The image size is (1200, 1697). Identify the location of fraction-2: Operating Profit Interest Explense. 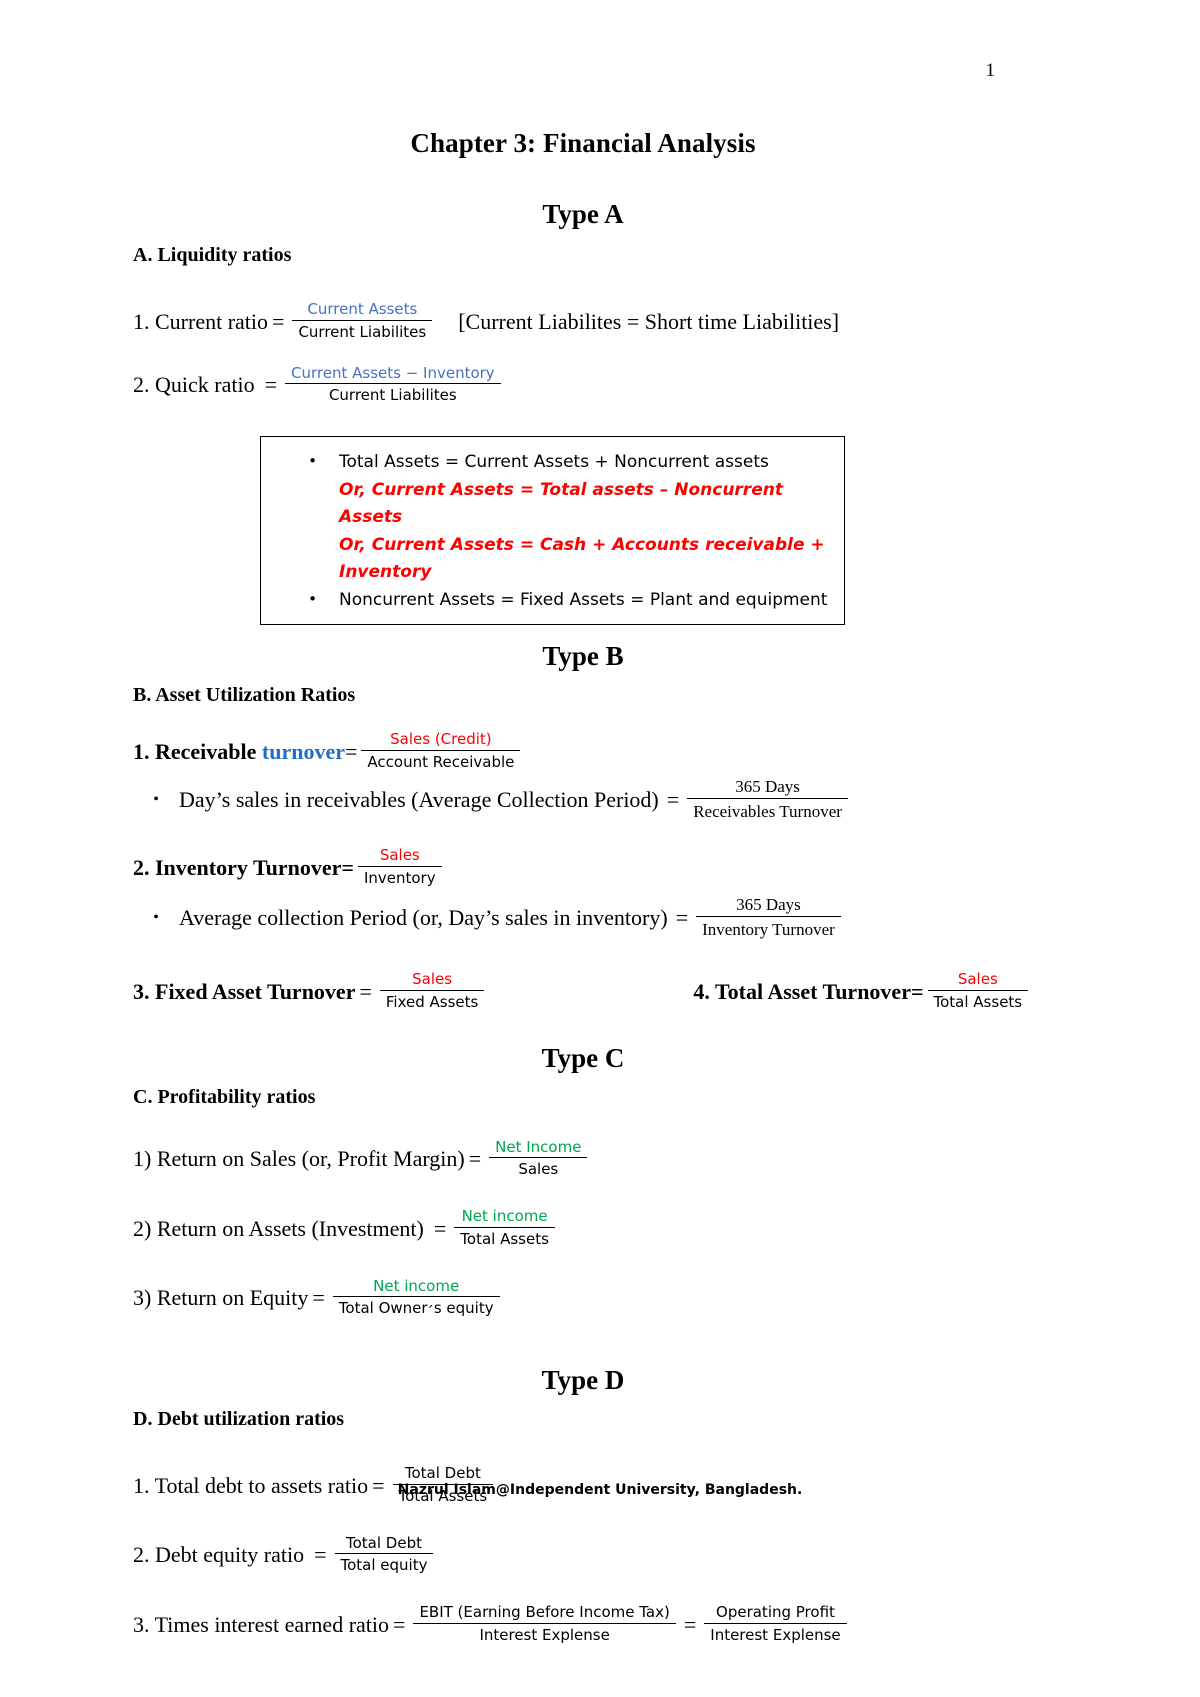
(775, 1624).